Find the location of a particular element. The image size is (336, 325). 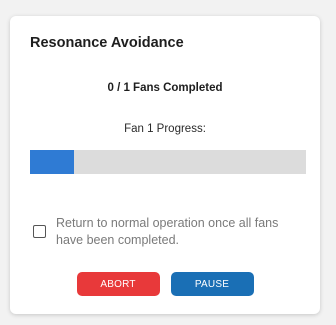

fans-completed-status: 0 / 1 Fans Completed is located at coordinates (165, 88).